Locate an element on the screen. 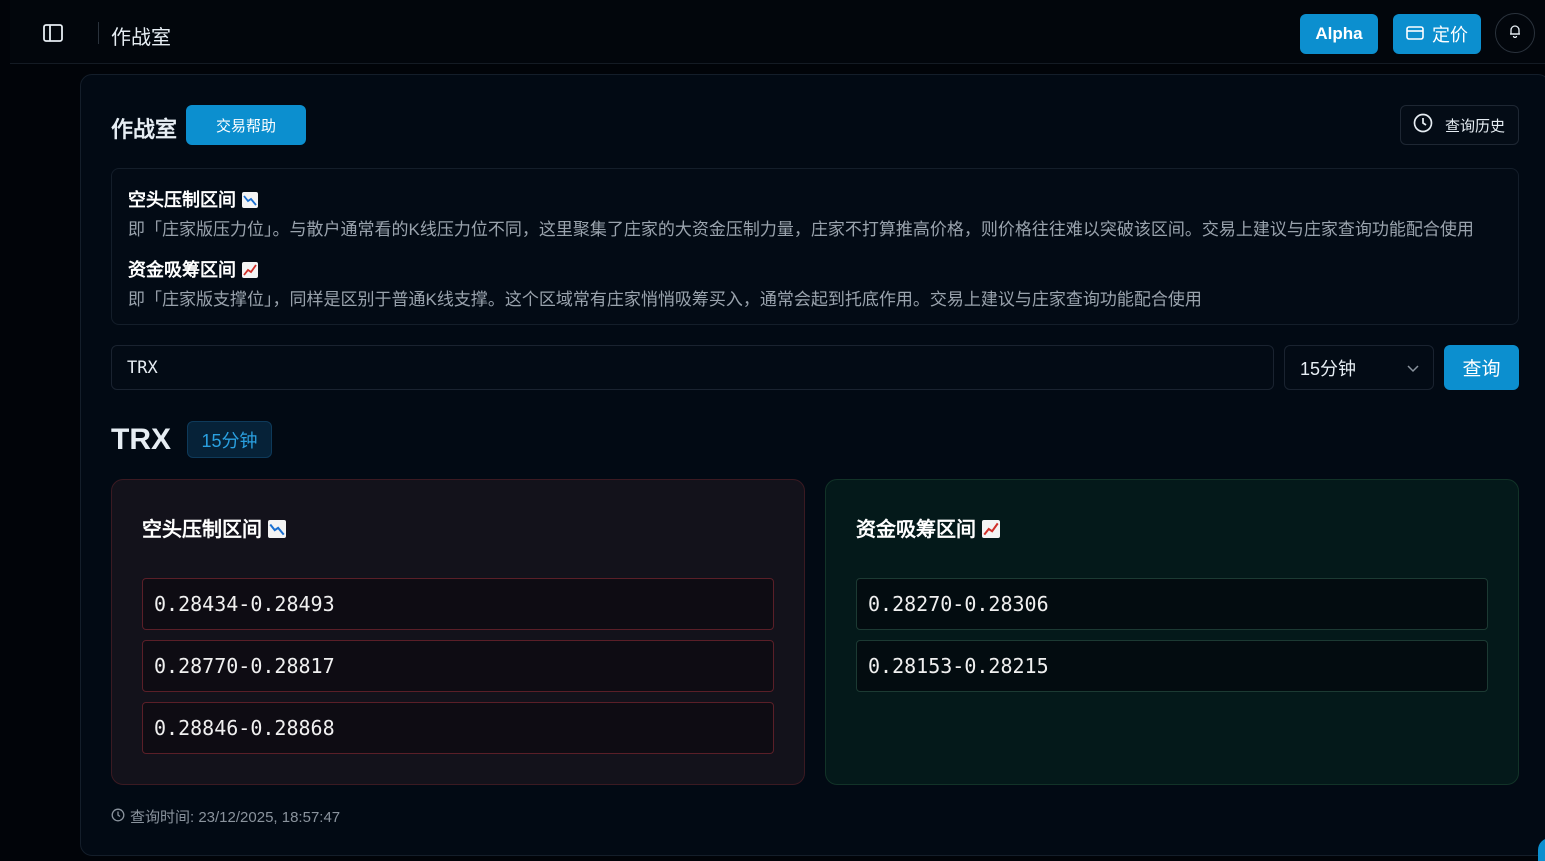 This screenshot has height=861, width=1545. card-icon is located at coordinates (1415, 34).